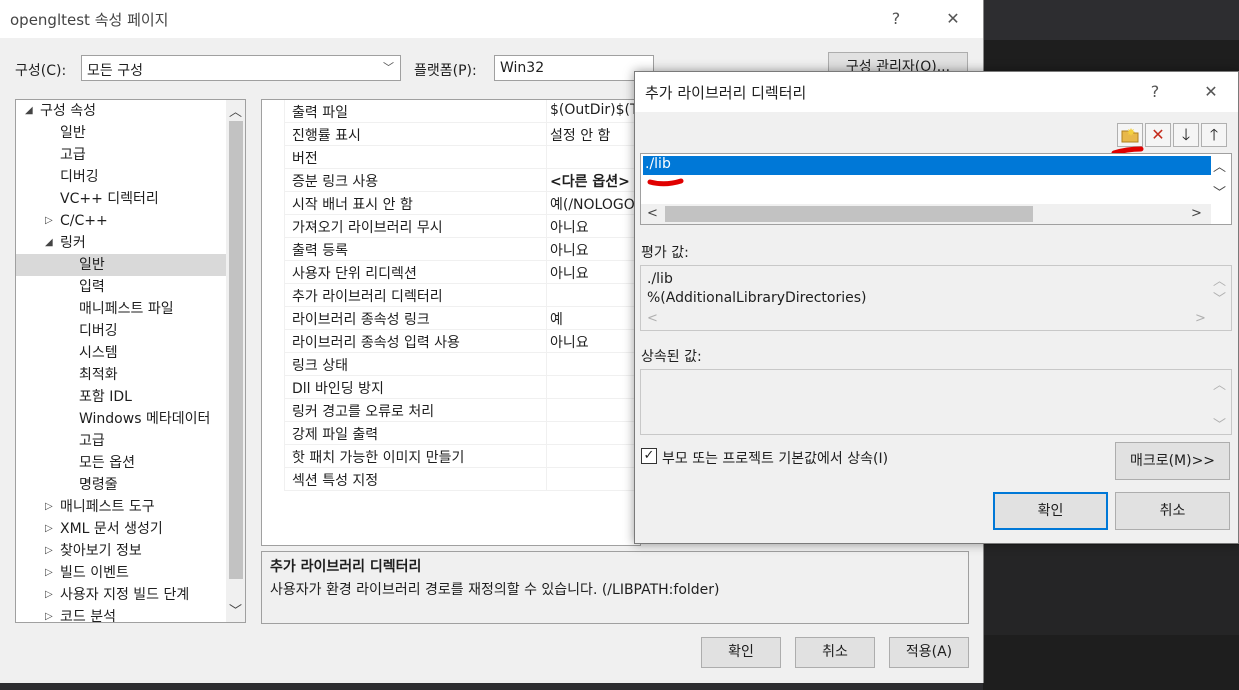 The width and height of the screenshot is (1239, 690). Describe the element at coordinates (105, 397) in the screenshot. I see `tree-item-label: 포함 IDL` at that location.